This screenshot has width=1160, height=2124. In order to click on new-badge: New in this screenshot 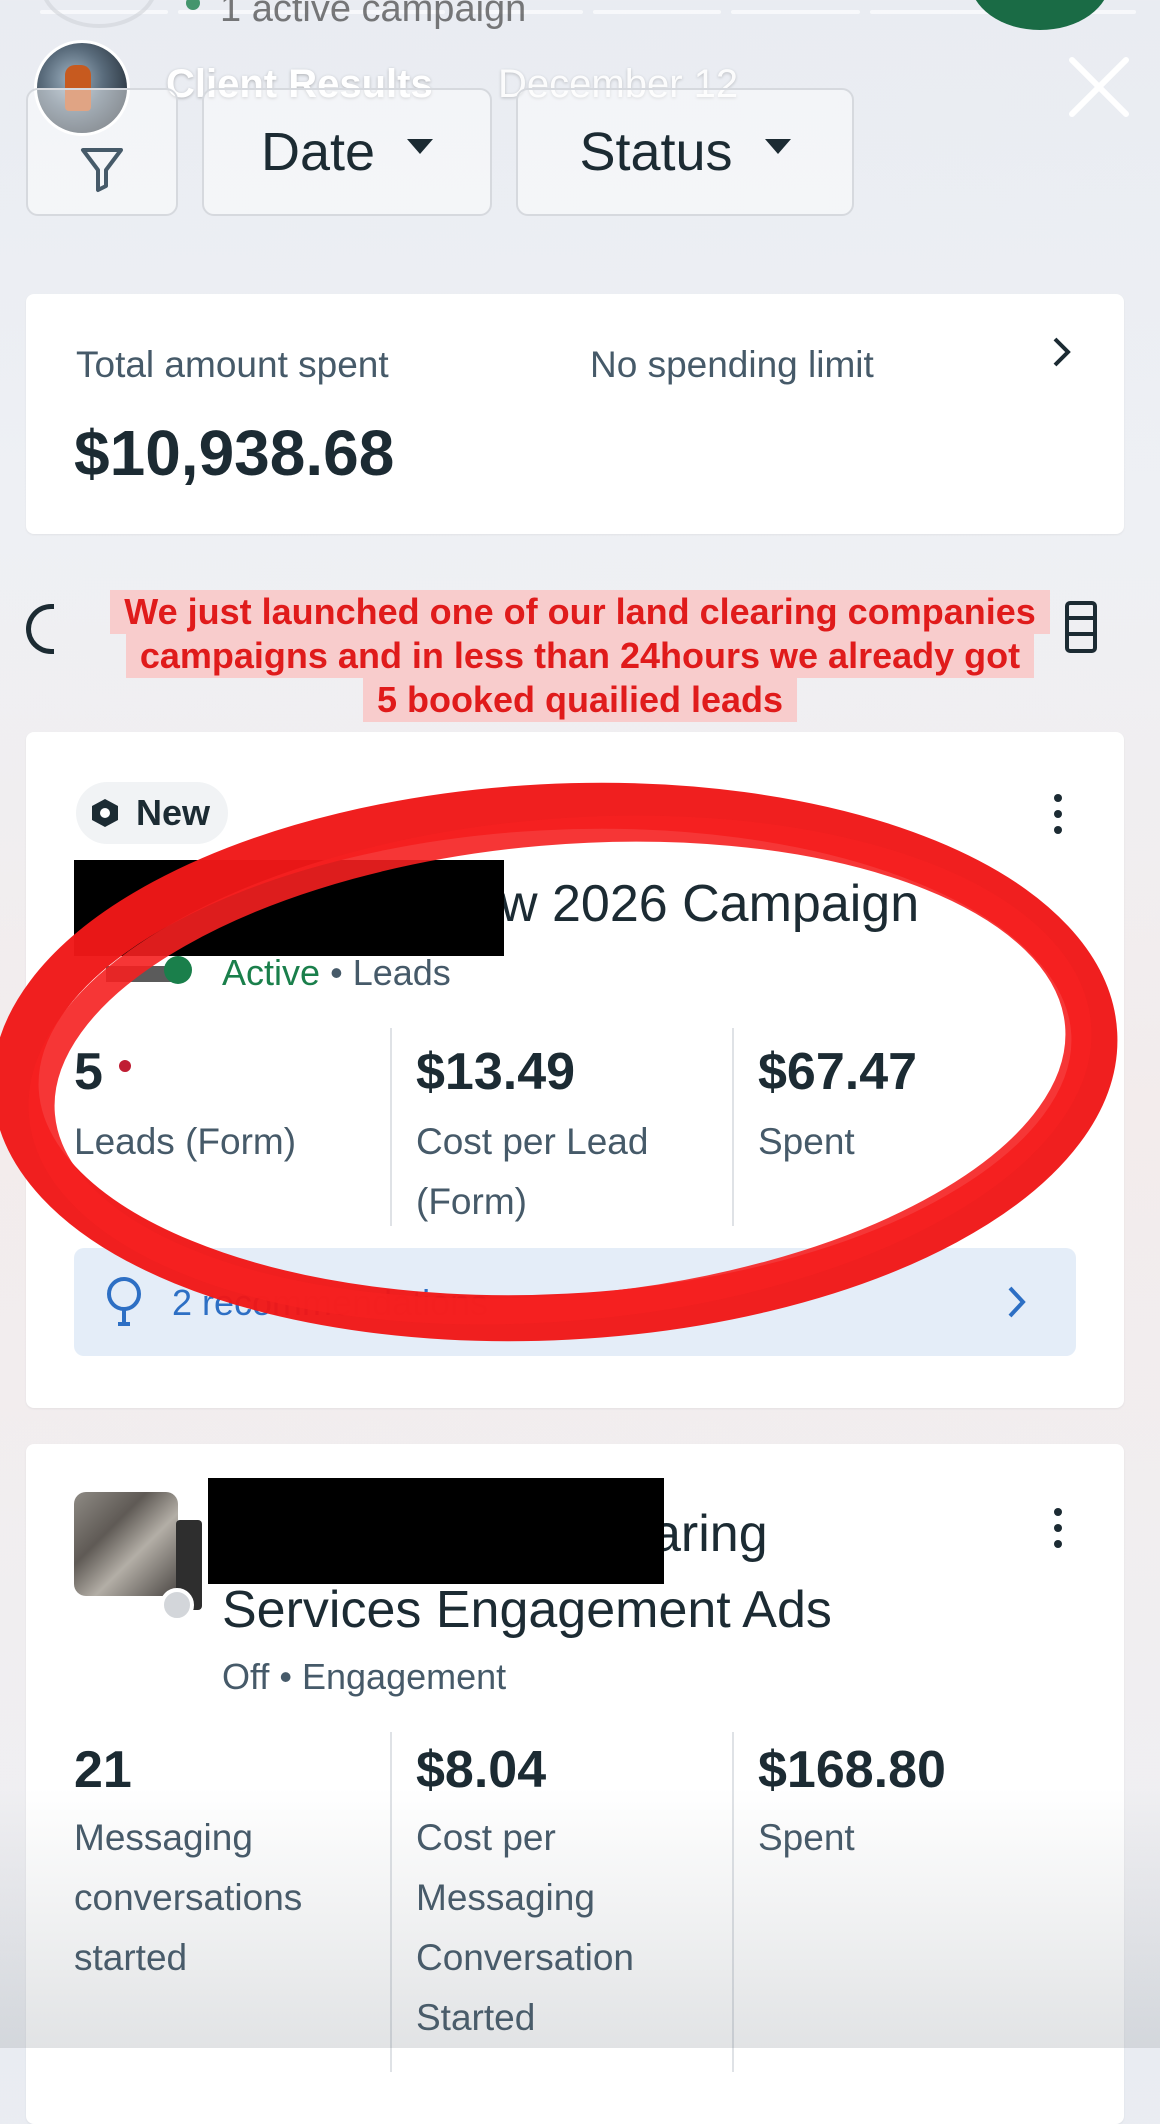, I will do `click(152, 813)`.